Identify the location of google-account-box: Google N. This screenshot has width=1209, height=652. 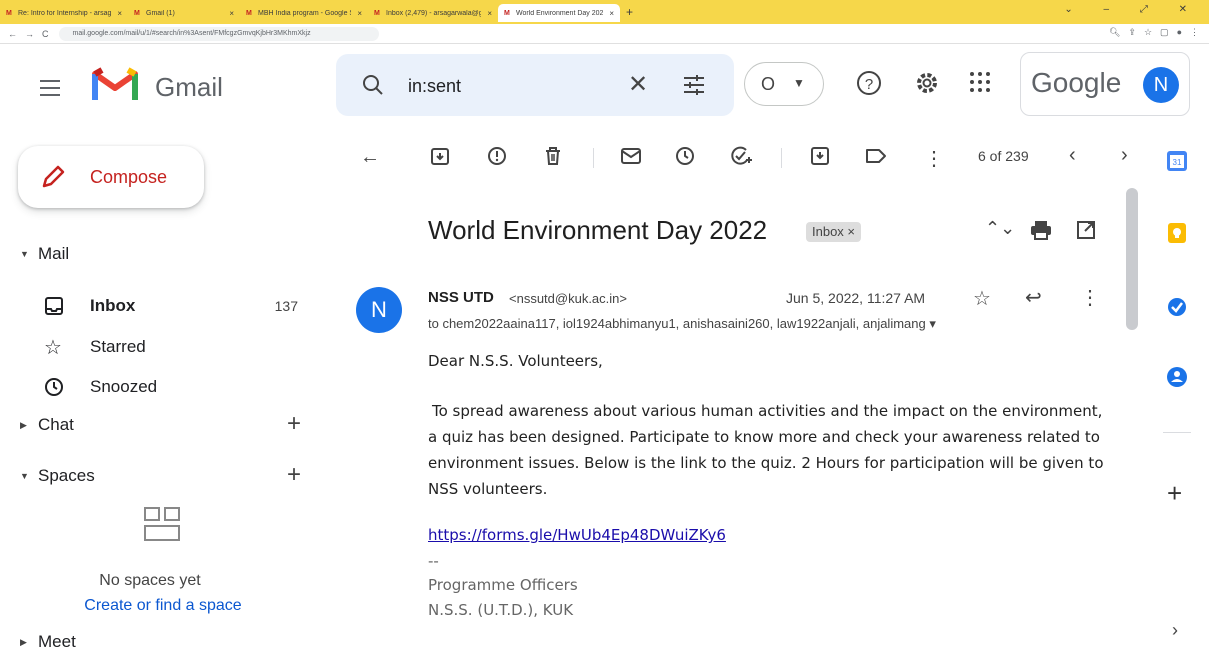
(1105, 84).